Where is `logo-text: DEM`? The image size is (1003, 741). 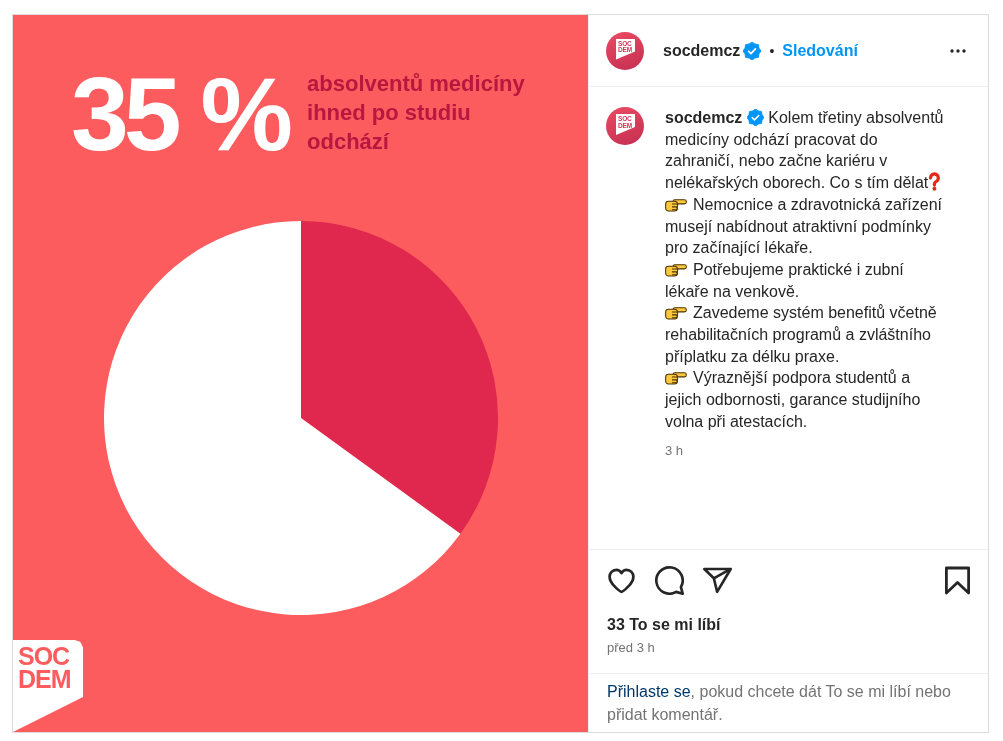 logo-text: DEM is located at coordinates (45, 679).